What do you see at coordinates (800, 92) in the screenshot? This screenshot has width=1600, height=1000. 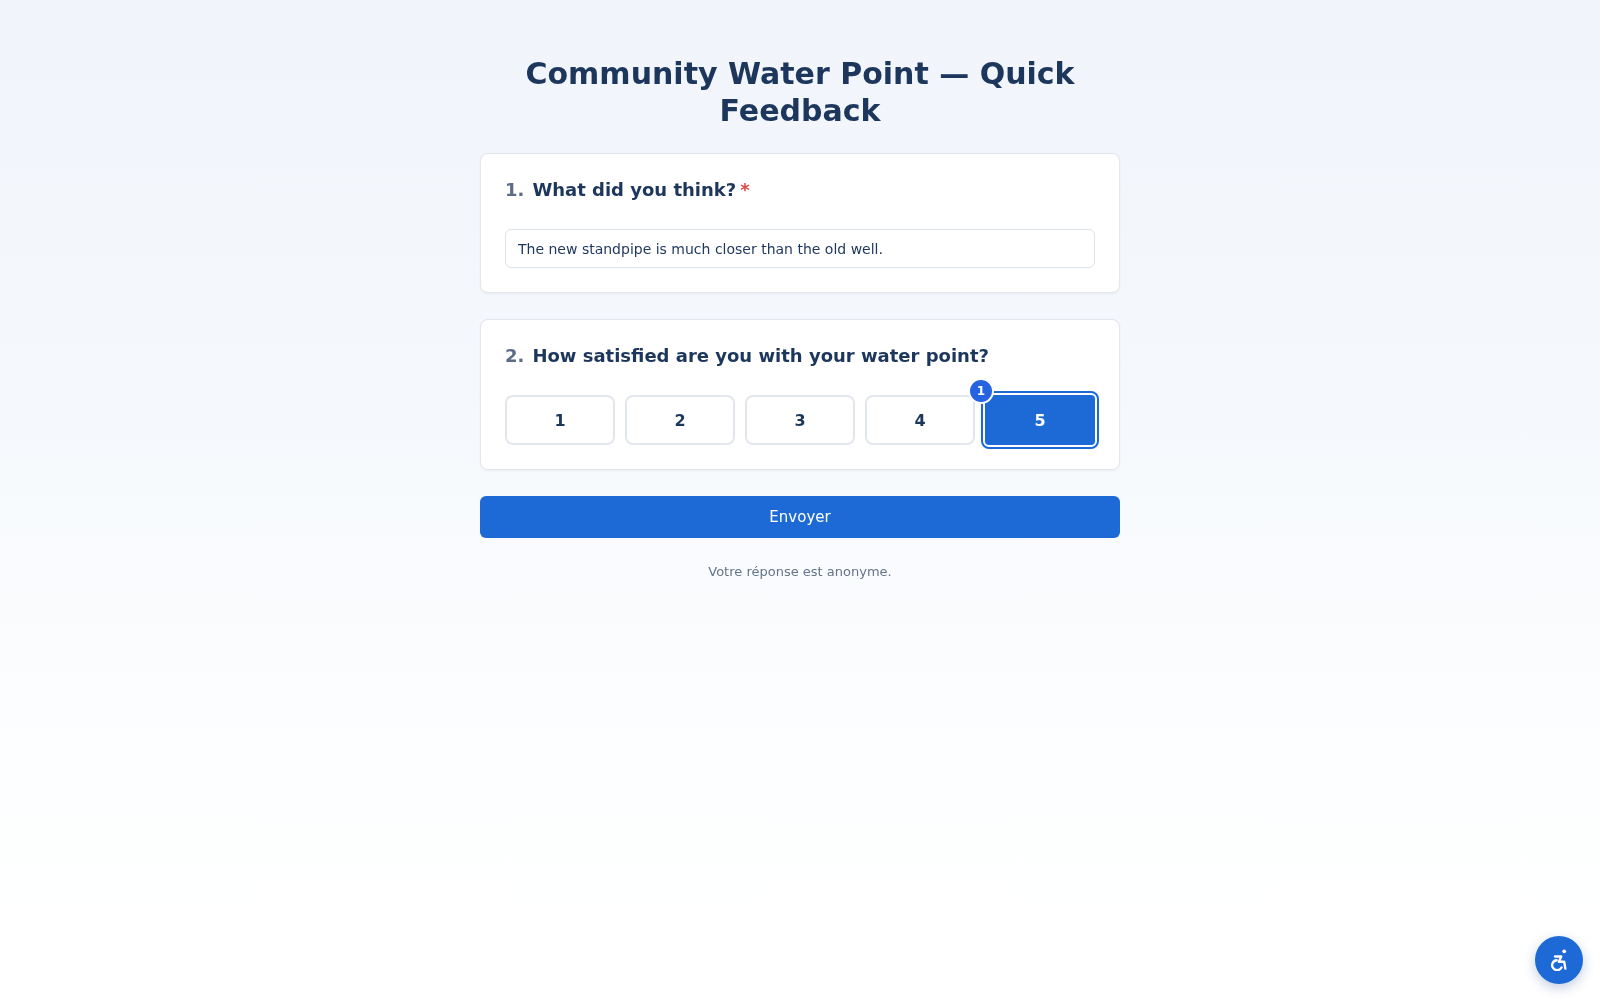 I see `form-title: Community Water Point — Quick Feedback` at bounding box center [800, 92].